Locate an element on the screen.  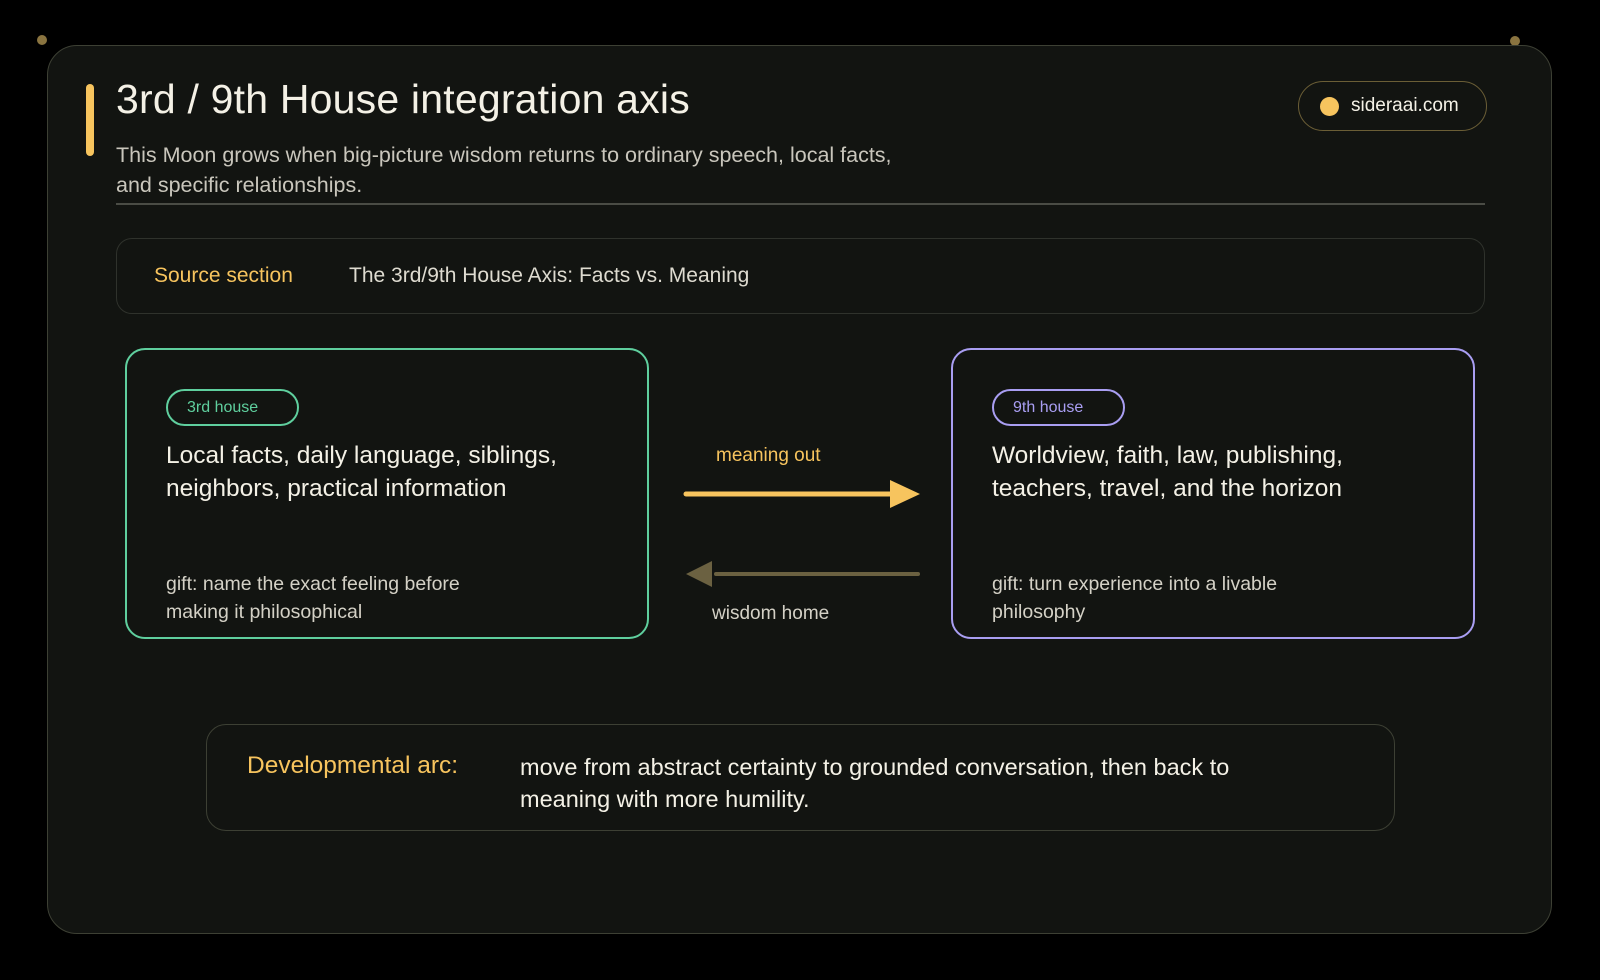
meaning-out-label: meaning out is located at coordinates (768, 455).